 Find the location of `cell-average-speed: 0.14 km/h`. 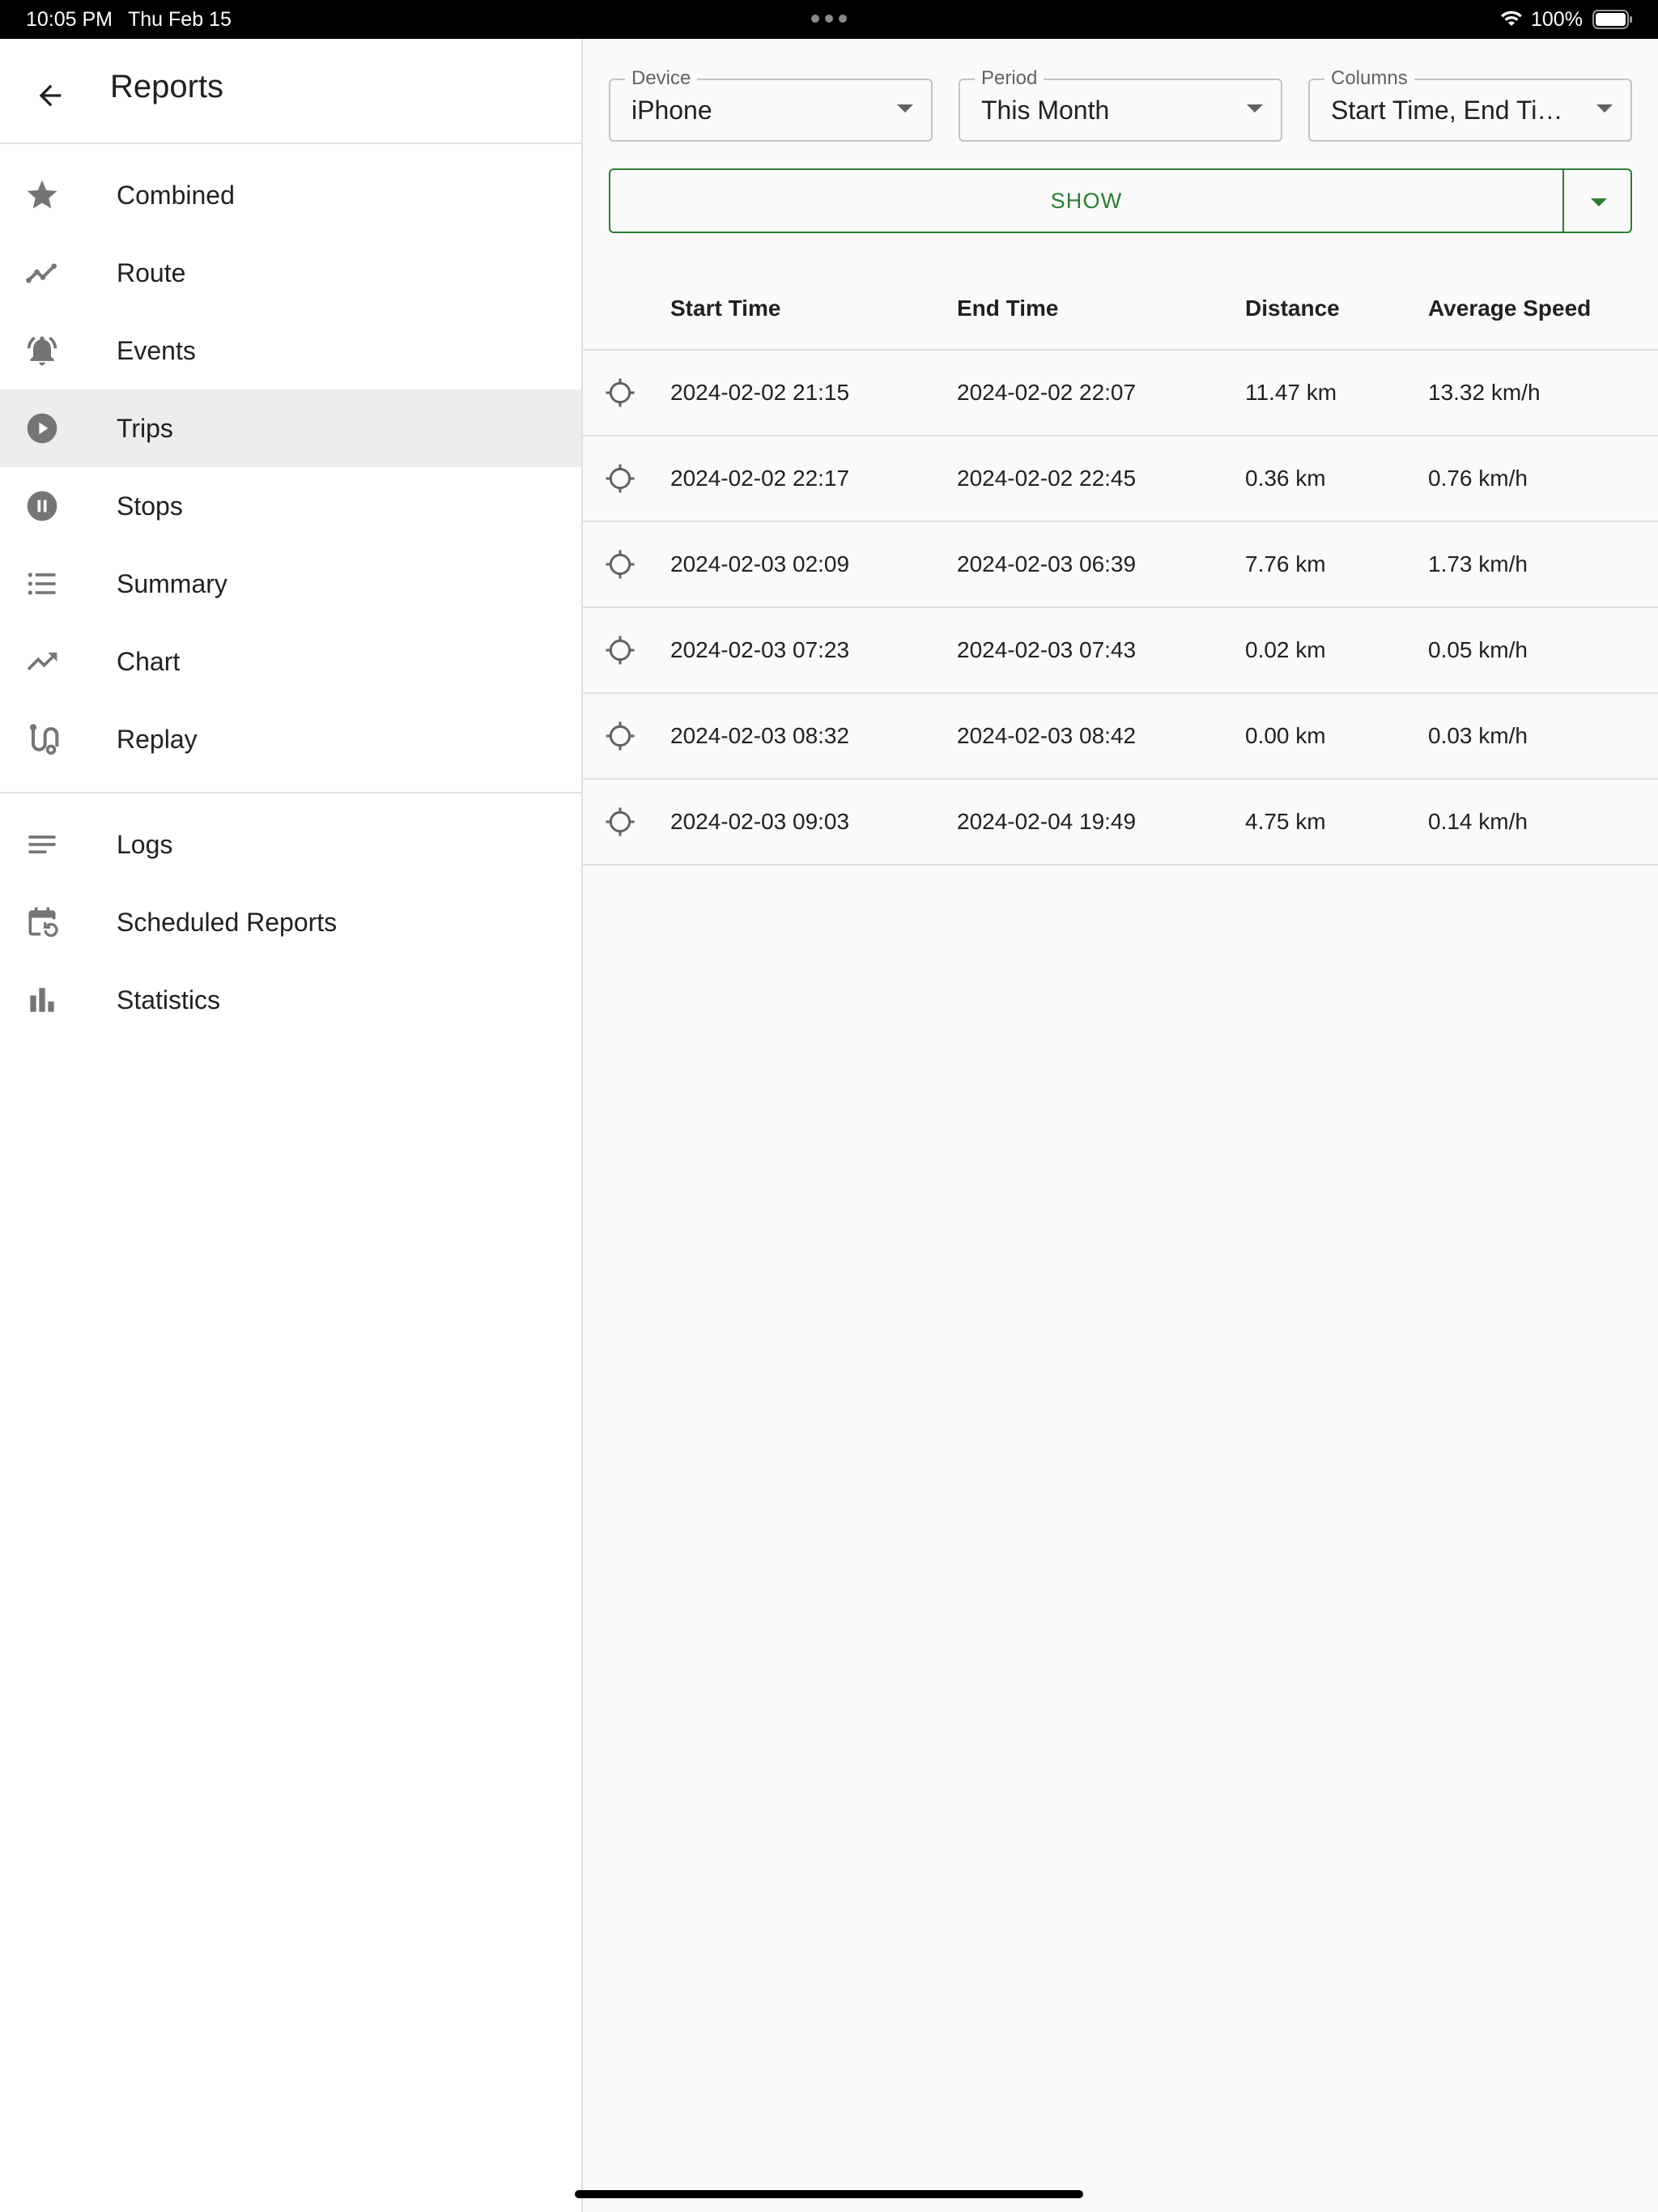

cell-average-speed: 0.14 km/h is located at coordinates (1478, 822).